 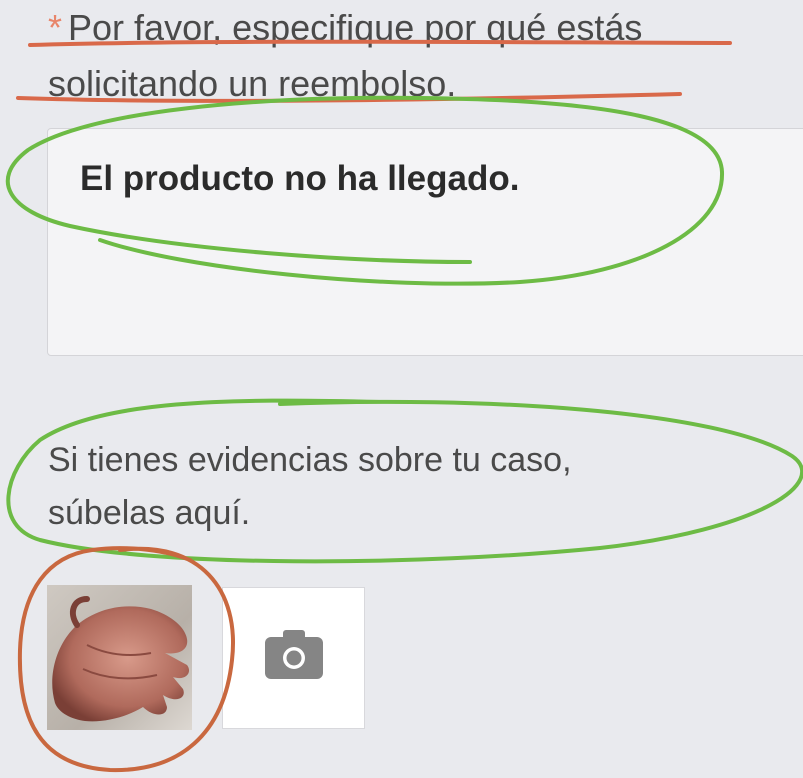 I want to click on evidence-prompt-line-2: súbelas aquí., so click(x=149, y=513).